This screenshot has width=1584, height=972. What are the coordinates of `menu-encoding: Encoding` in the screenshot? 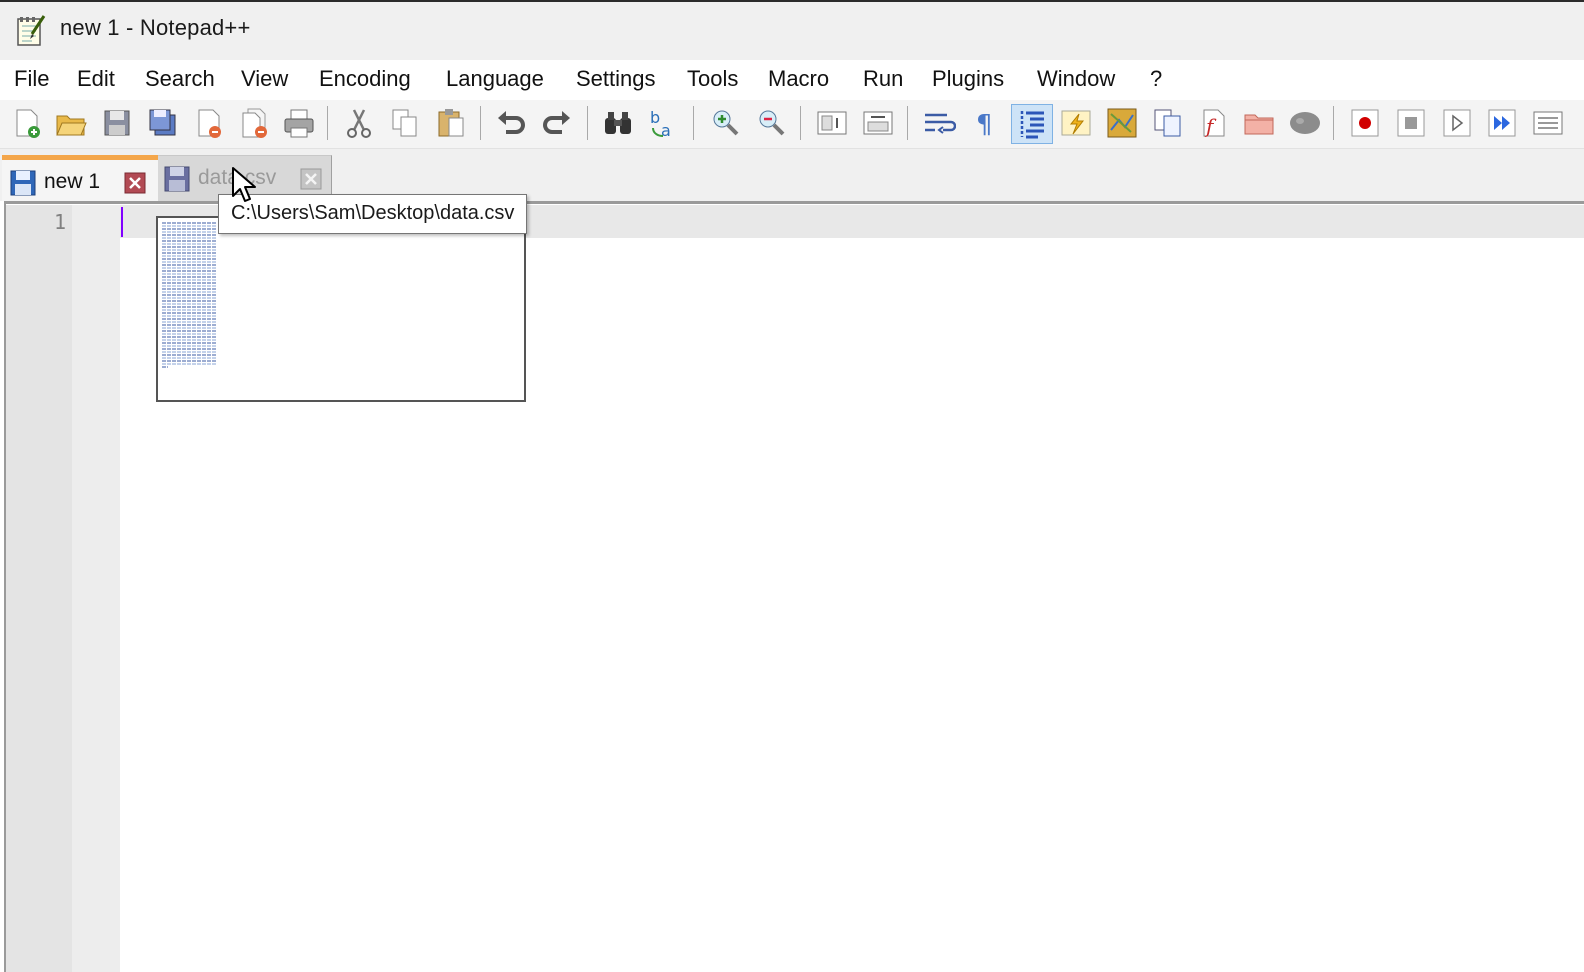 It's located at (365, 79).